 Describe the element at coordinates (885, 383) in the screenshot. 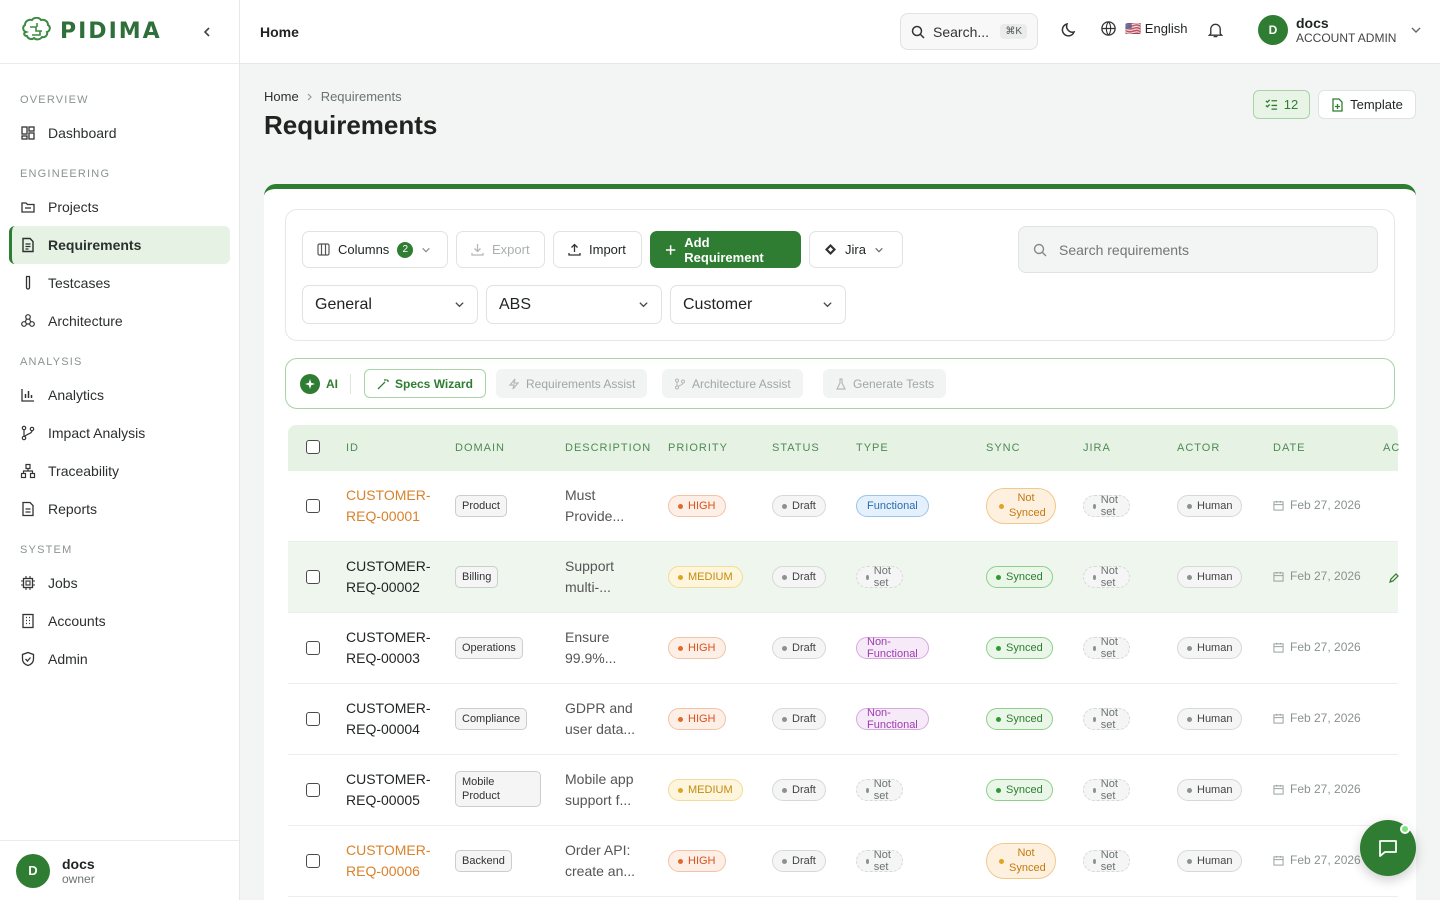

I see `generate-tests-button: Generate Tests` at that location.